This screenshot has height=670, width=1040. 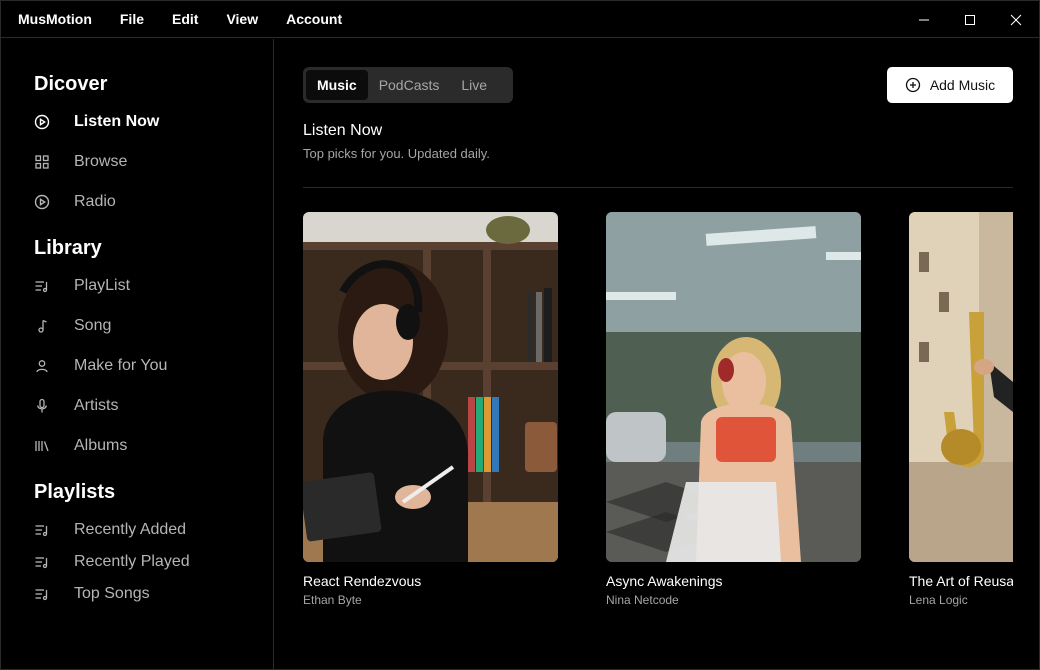 What do you see at coordinates (961, 581) in the screenshot?
I see `album-title: The Art of Reusability` at bounding box center [961, 581].